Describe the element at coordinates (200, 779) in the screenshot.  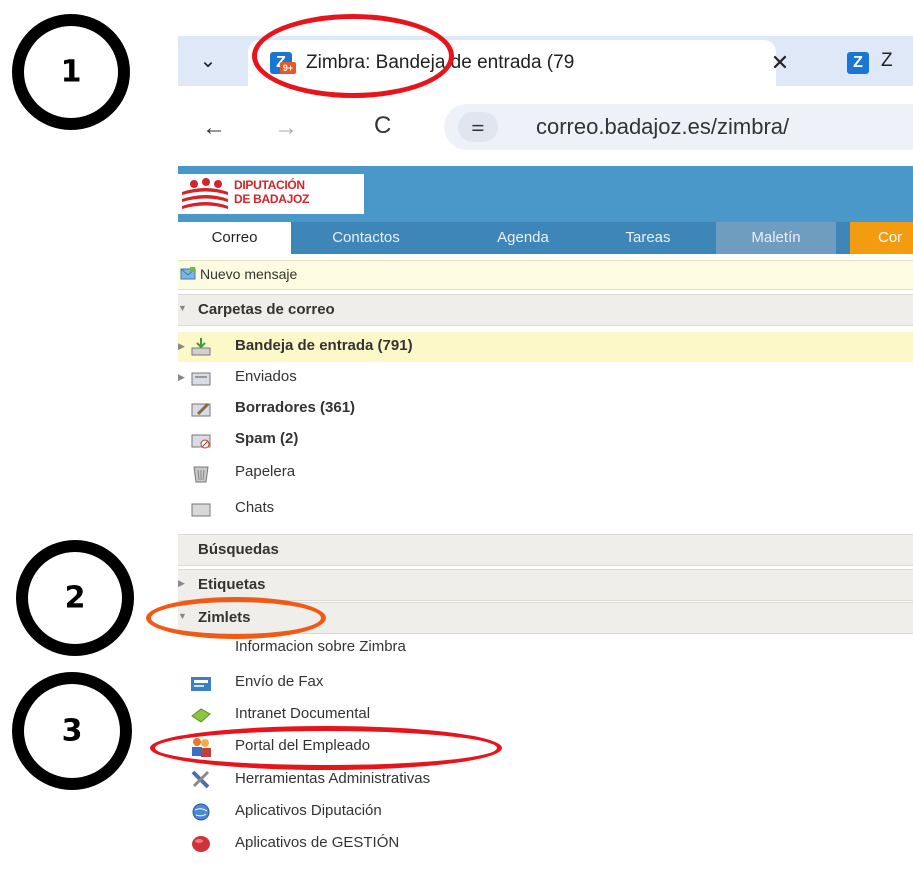
I see `tools-icon` at that location.